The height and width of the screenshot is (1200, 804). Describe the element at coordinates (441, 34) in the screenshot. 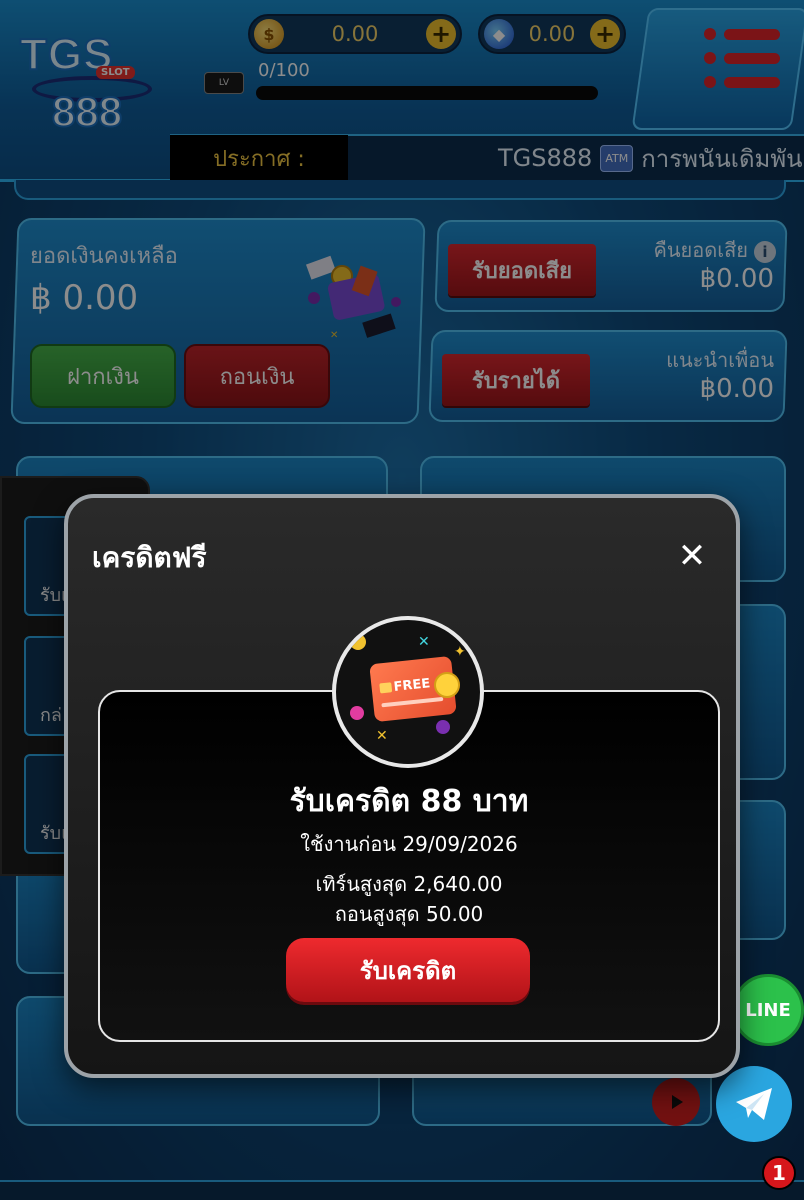

I see `add-coin-button: +` at that location.